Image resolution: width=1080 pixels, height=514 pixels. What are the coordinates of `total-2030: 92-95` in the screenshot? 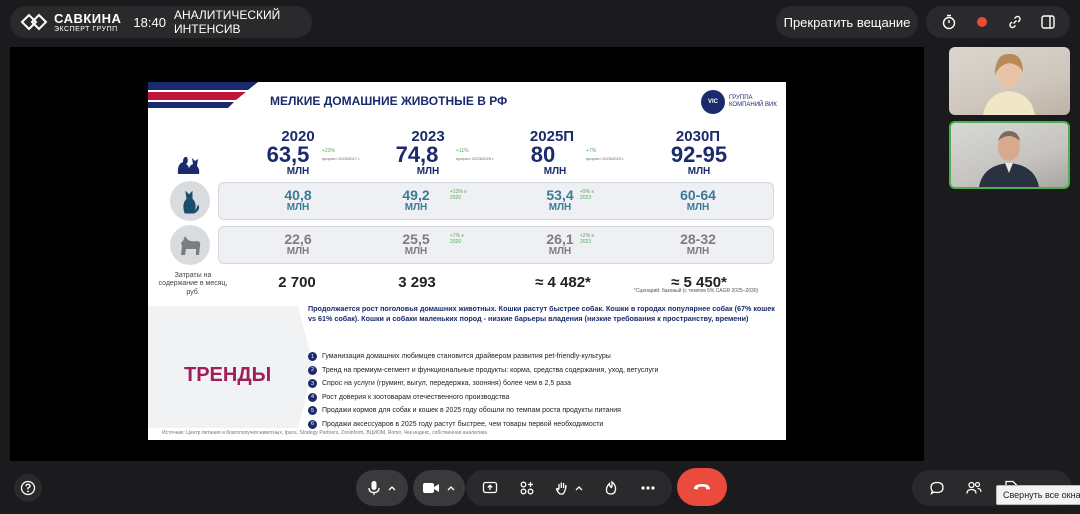 It's located at (699, 154).